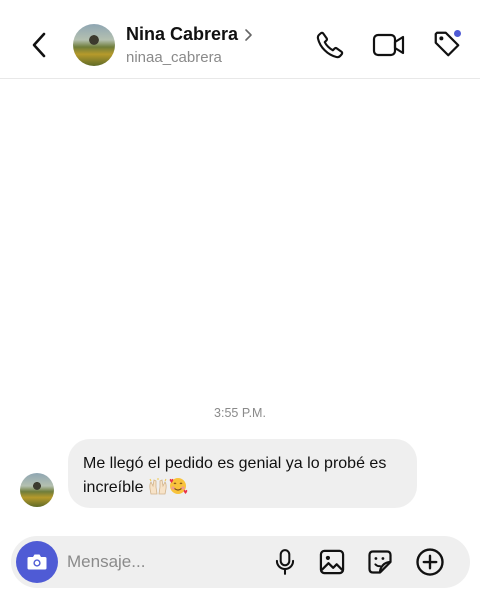  Describe the element at coordinates (158, 486) in the screenshot. I see `raising-hands-emoji` at that location.